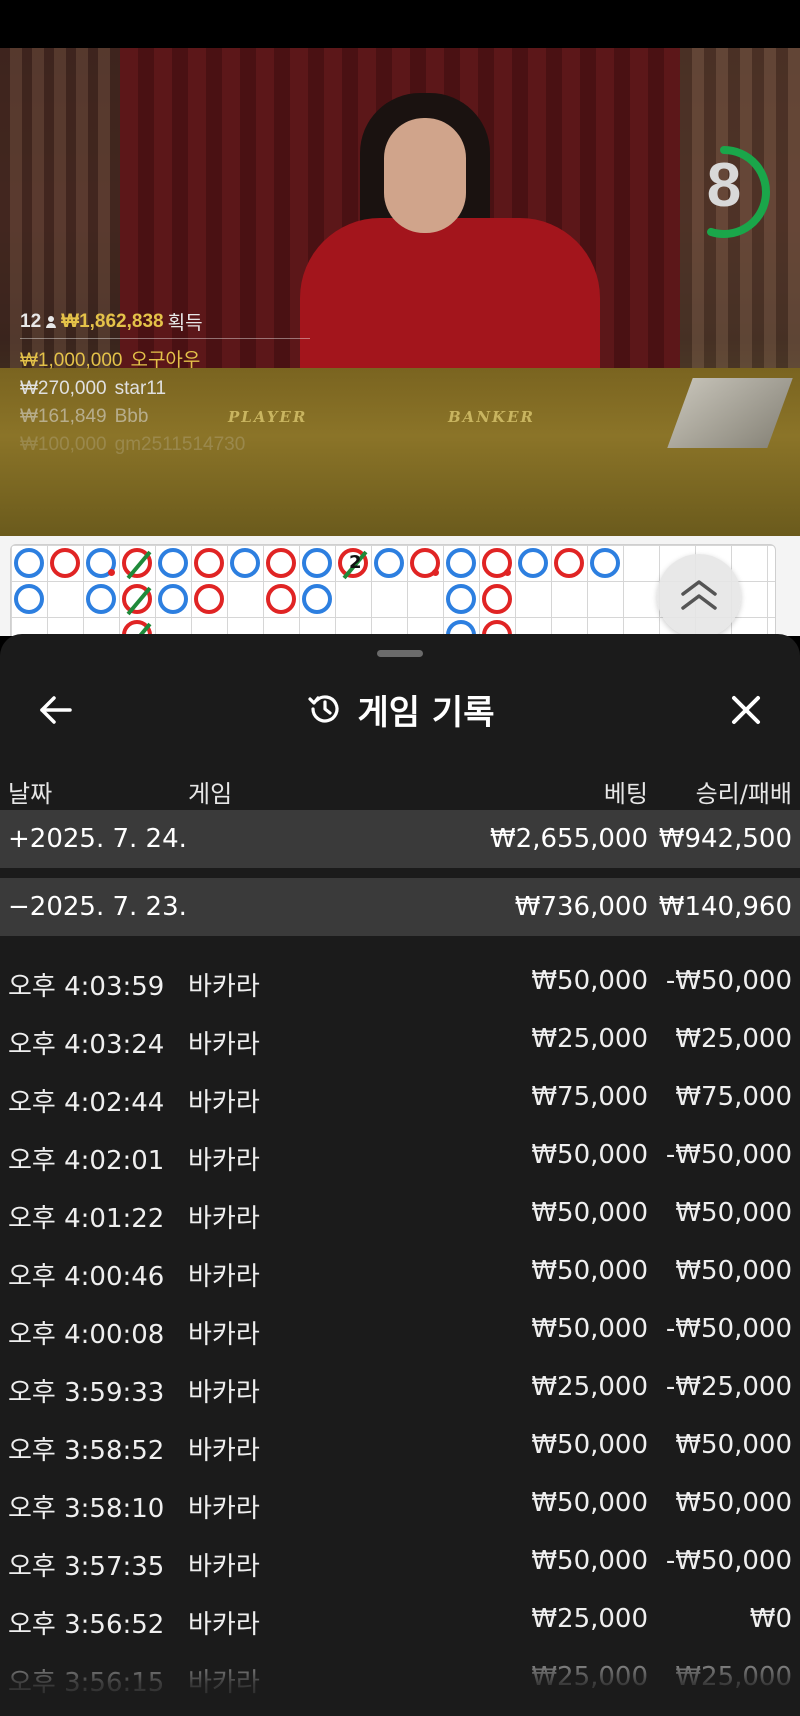 The height and width of the screenshot is (1716, 800). I want to click on game-time: 오후 4:02:44, so click(86, 1103).